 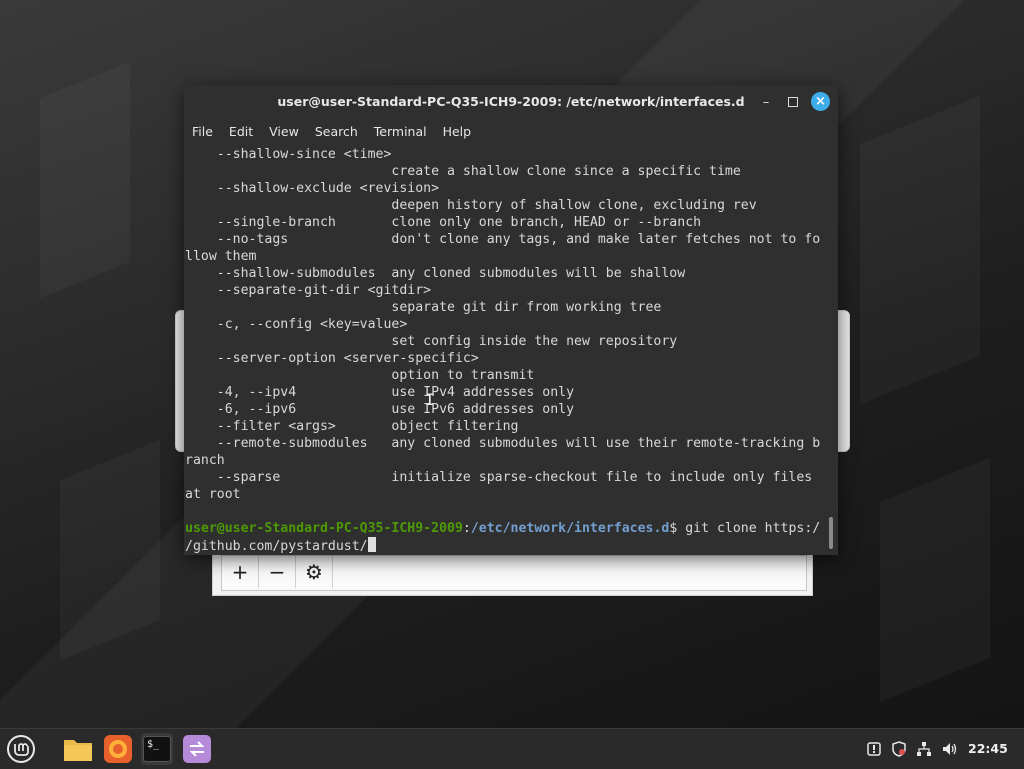 I want to click on menu-search: Search, so click(x=336, y=131).